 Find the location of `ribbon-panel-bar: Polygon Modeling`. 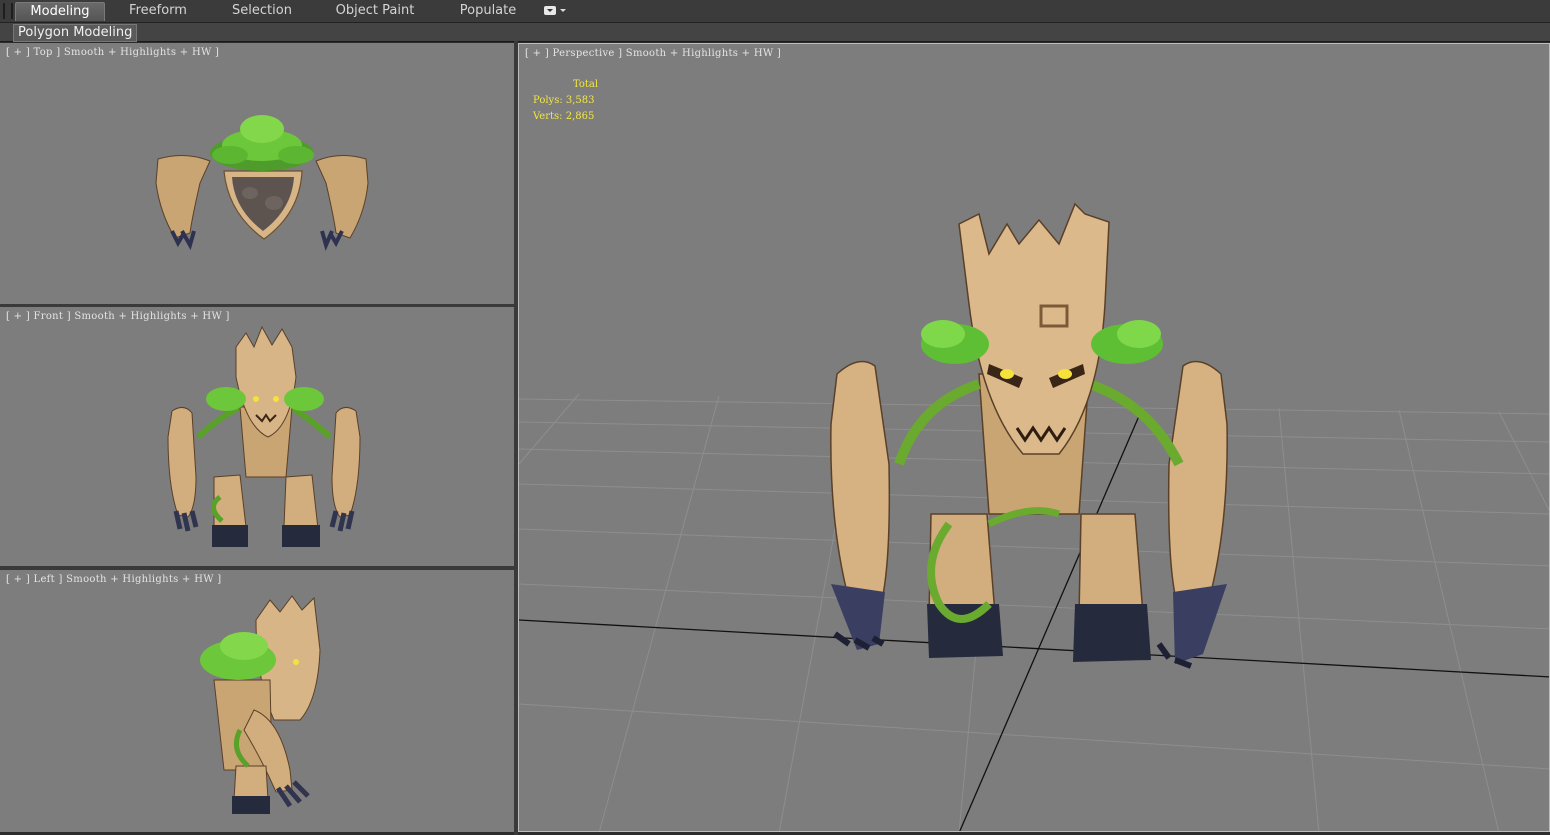

ribbon-panel-bar: Polygon Modeling is located at coordinates (775, 32).